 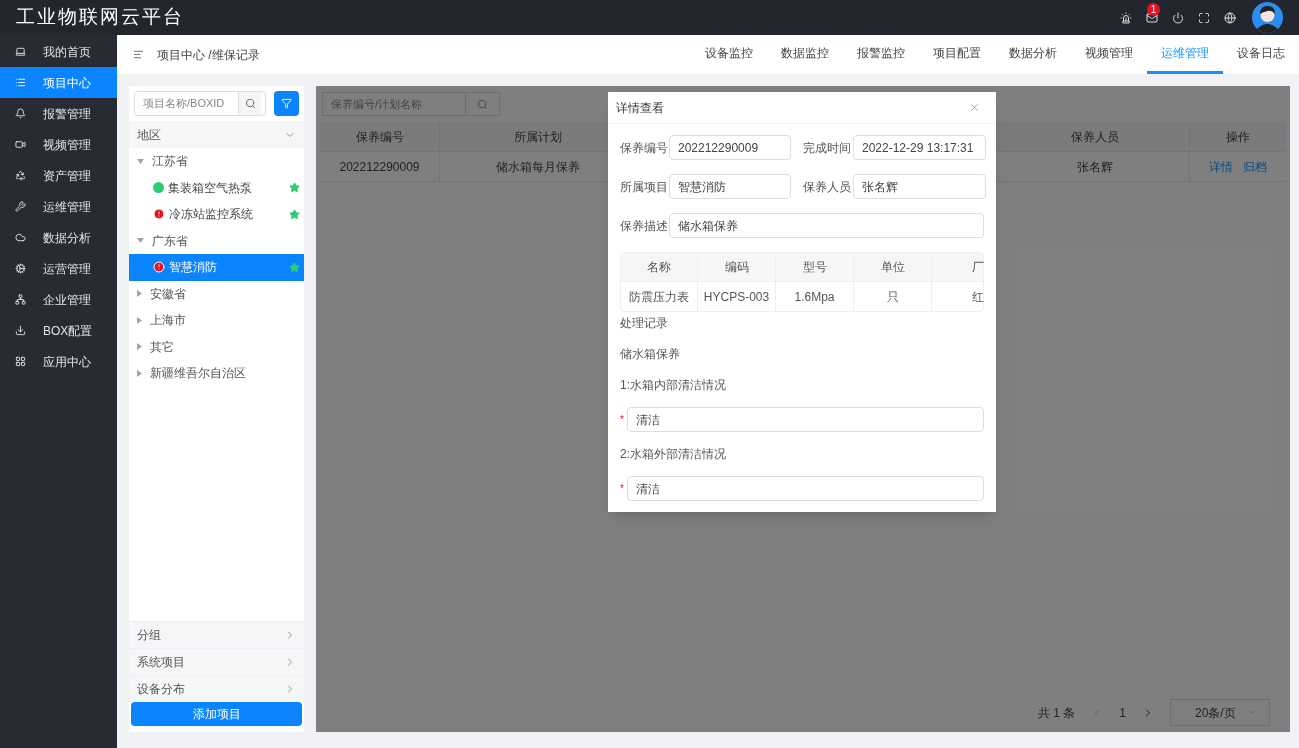 What do you see at coordinates (737, 296) in the screenshot?
I see `table-cell: HYCPS-003` at bounding box center [737, 296].